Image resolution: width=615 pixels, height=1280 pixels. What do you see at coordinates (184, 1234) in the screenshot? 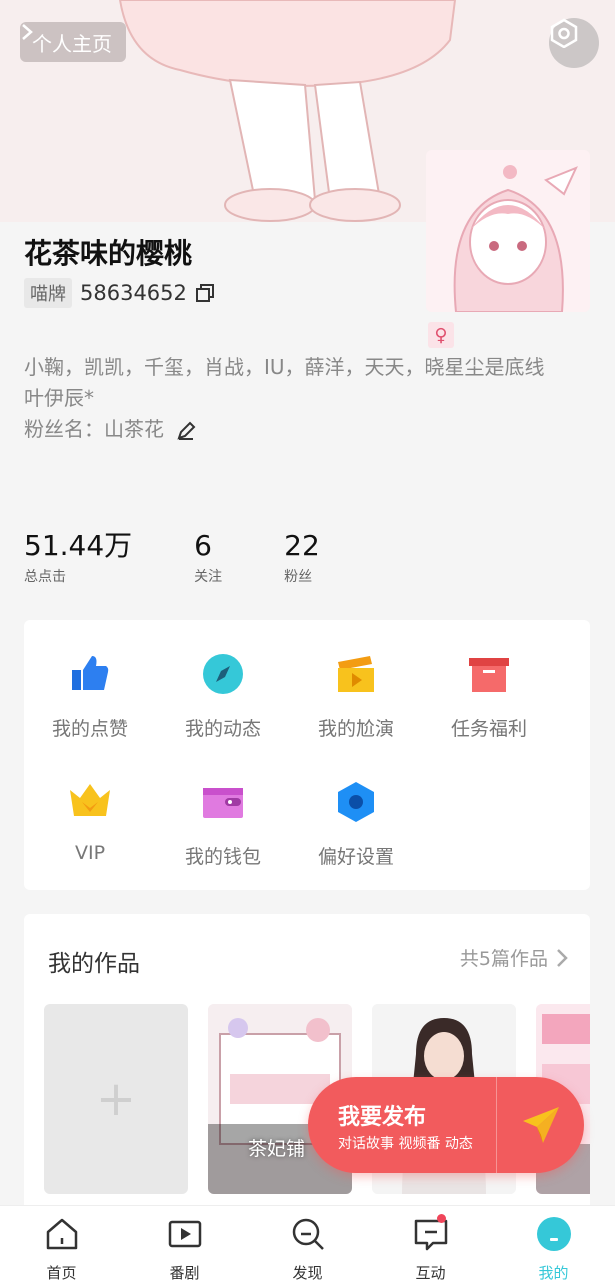
I see `play-icon` at bounding box center [184, 1234].